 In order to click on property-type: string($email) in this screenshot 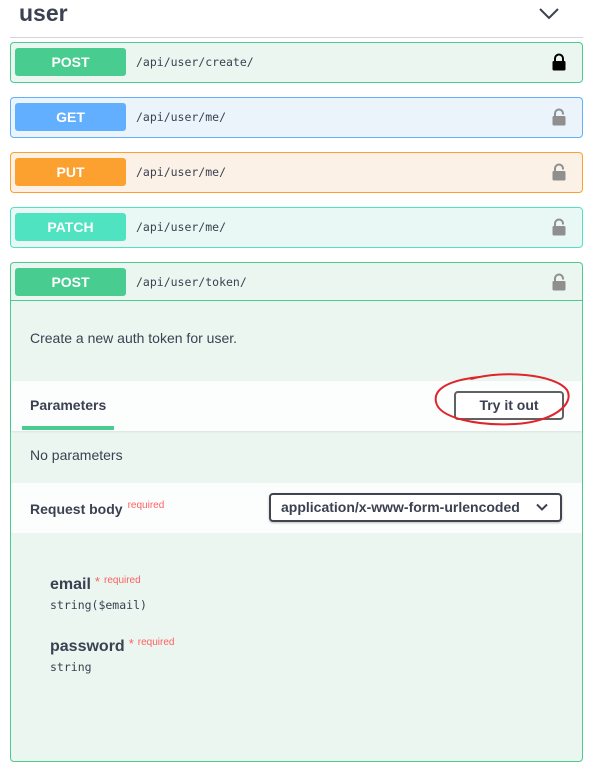, I will do `click(98, 605)`.